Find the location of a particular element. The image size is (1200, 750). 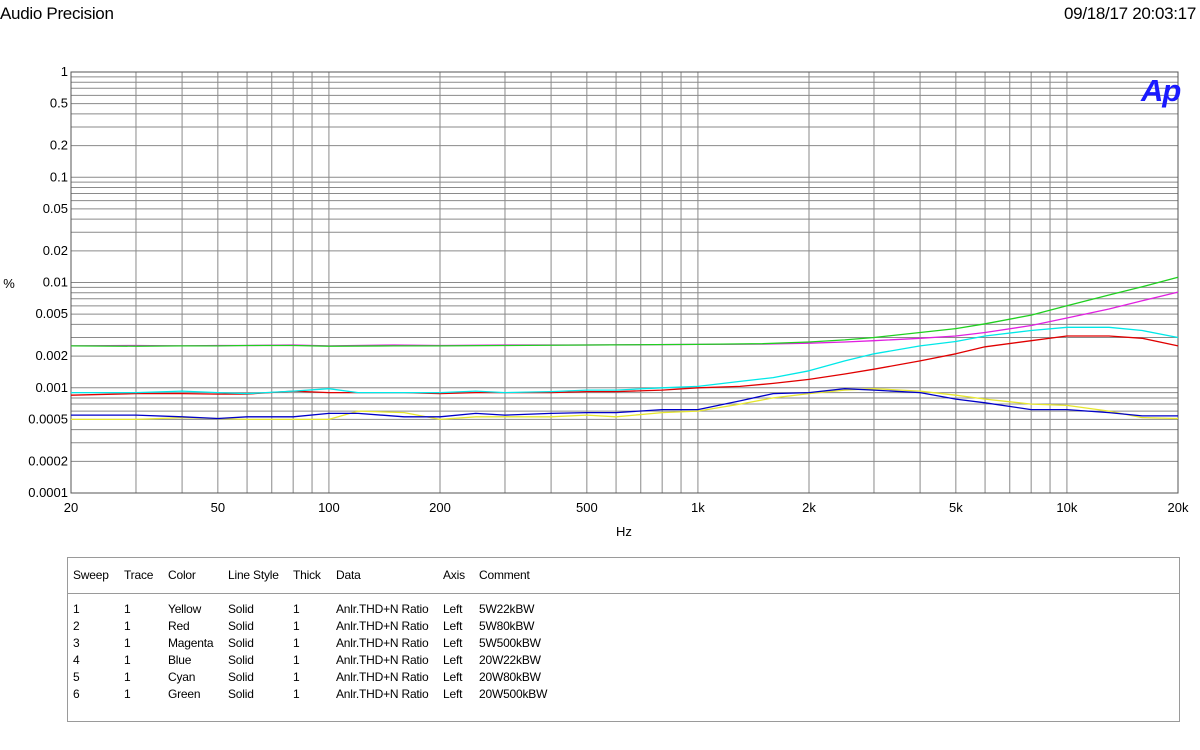

legend-cell: 5W80kBW is located at coordinates (507, 626).